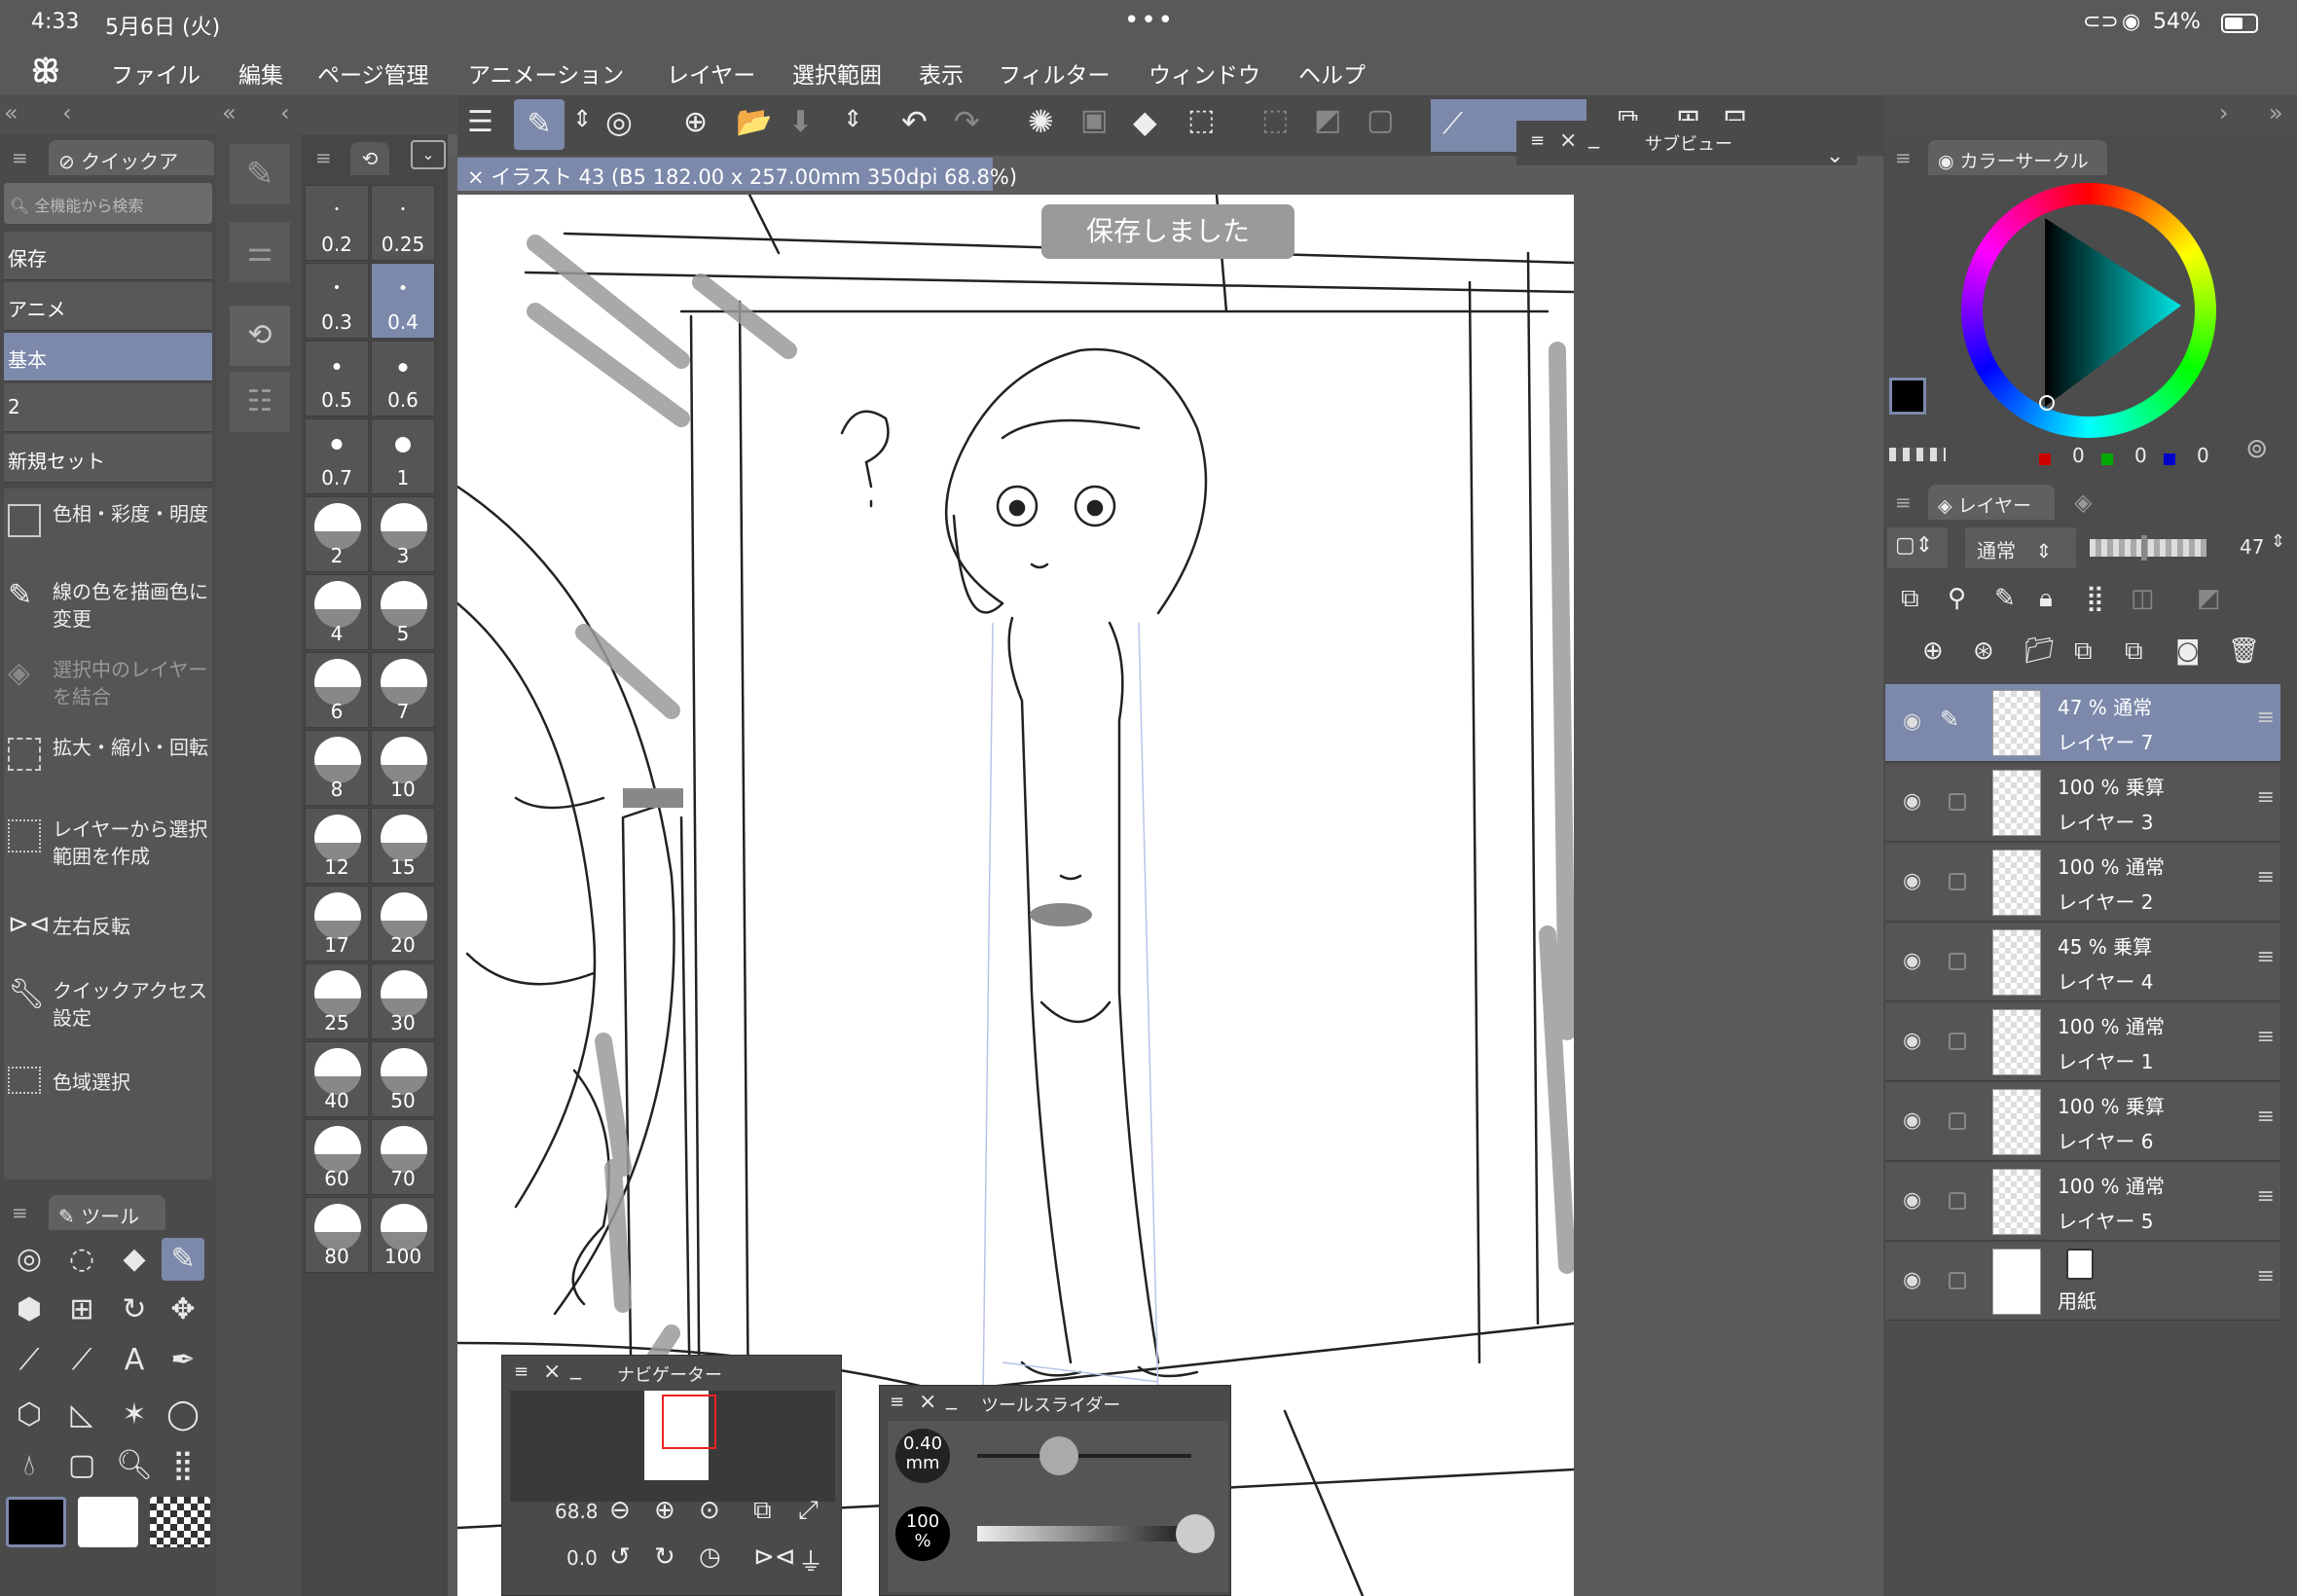 This screenshot has width=2297, height=1596. Describe the element at coordinates (672, 1447) in the screenshot. I see `navigator-preview` at that location.